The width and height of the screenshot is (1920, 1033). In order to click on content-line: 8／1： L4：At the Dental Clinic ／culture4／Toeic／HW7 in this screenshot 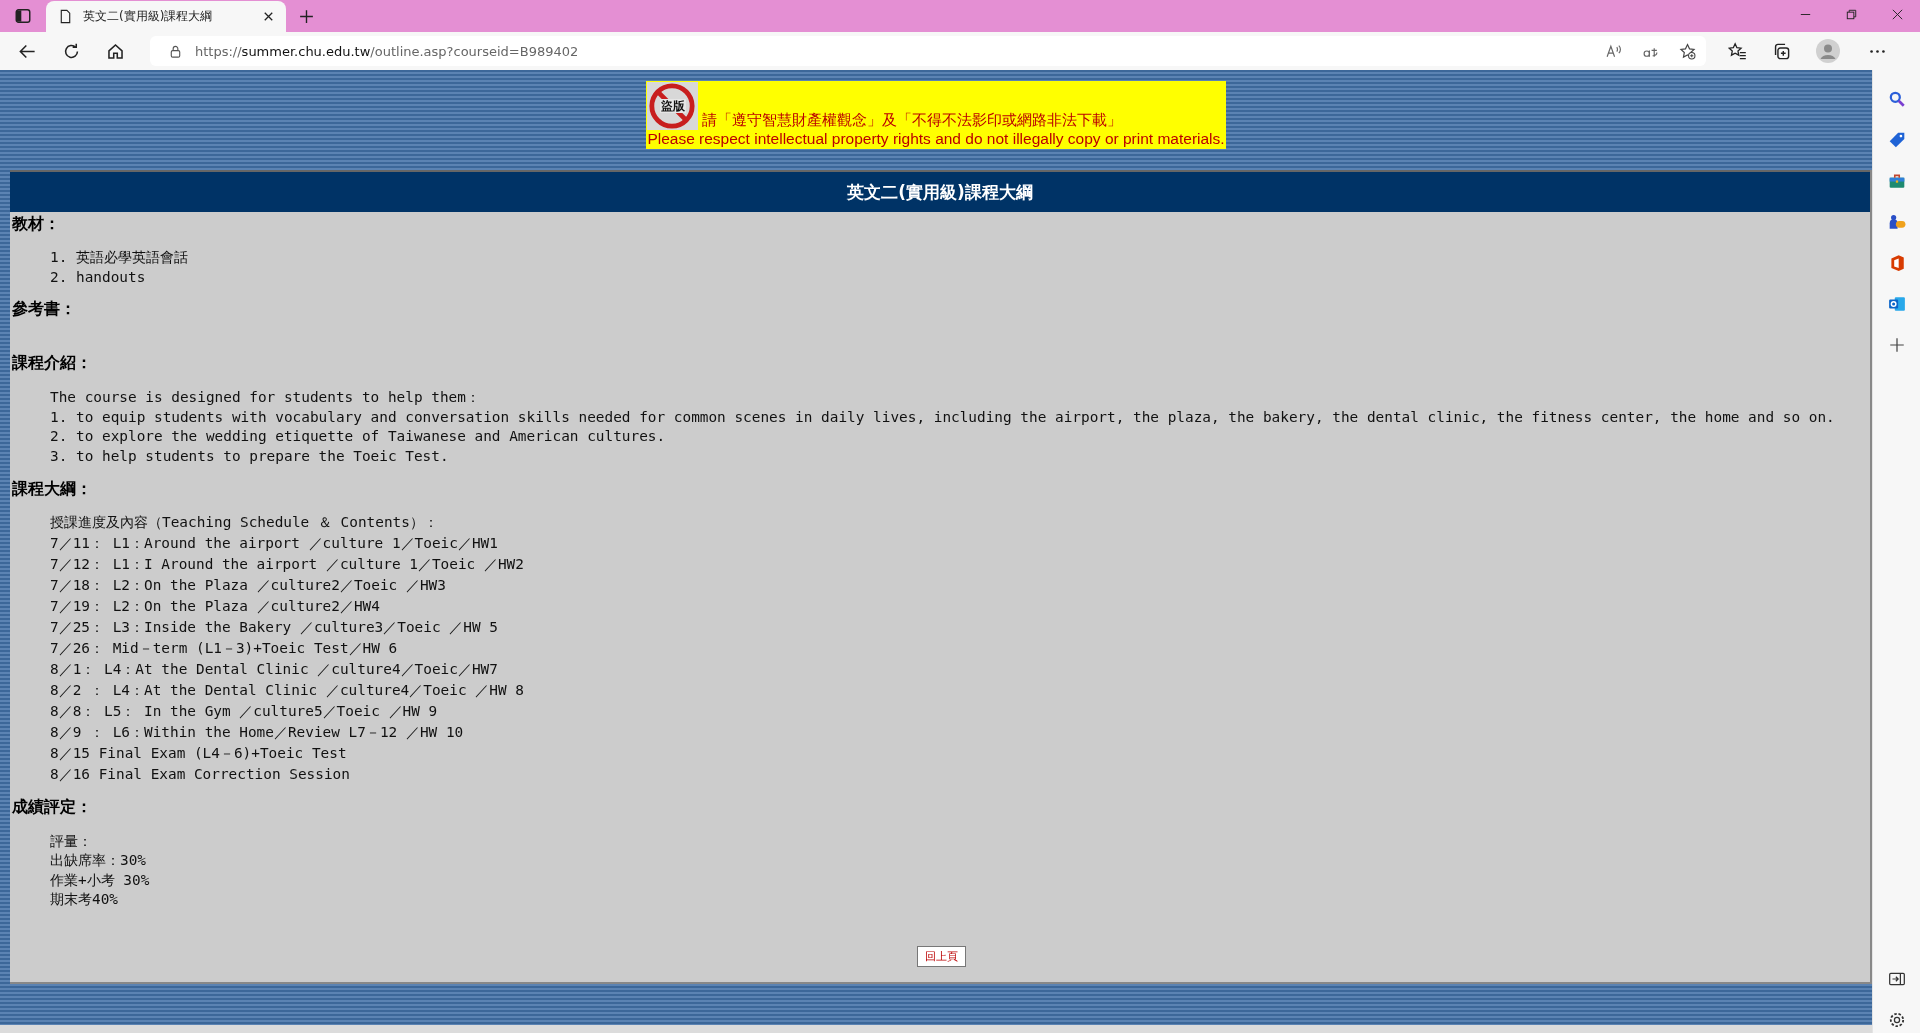, I will do `click(274, 669)`.